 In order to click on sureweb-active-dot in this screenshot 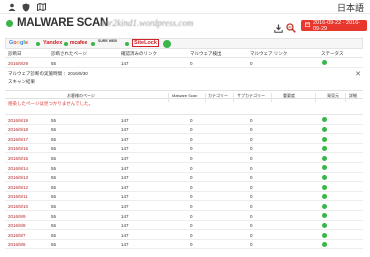, I will do `click(127, 44)`.